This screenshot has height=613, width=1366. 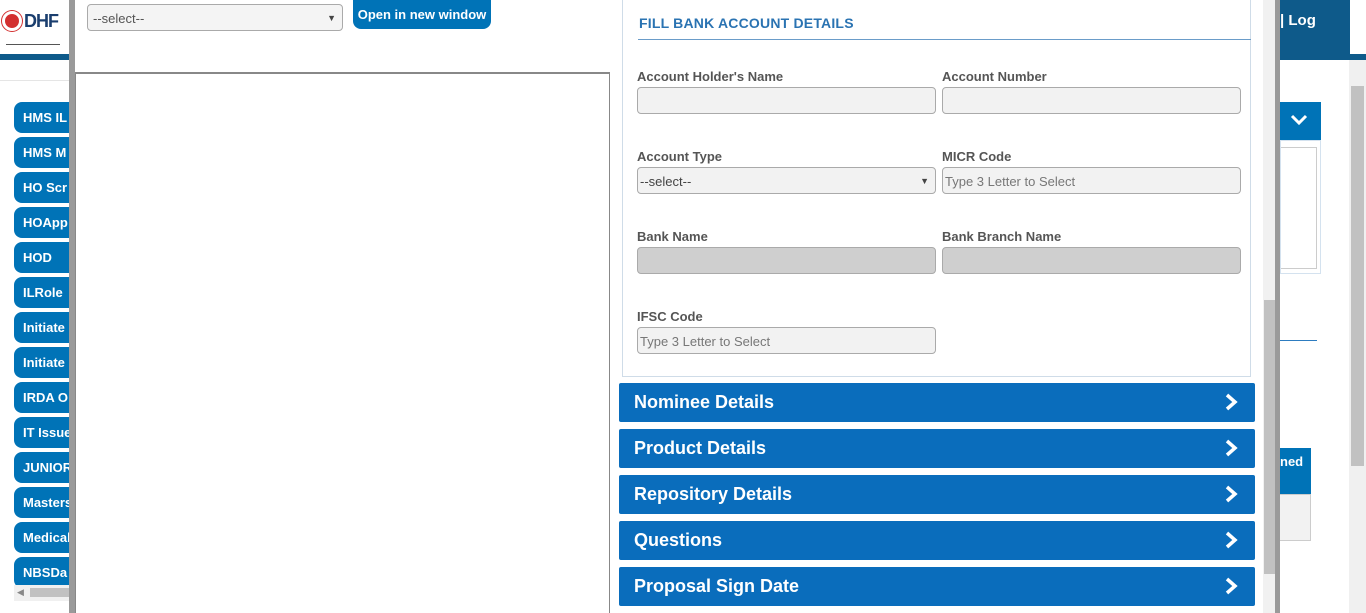 I want to click on menu-item-medical: Medical, so click(x=44, y=537).